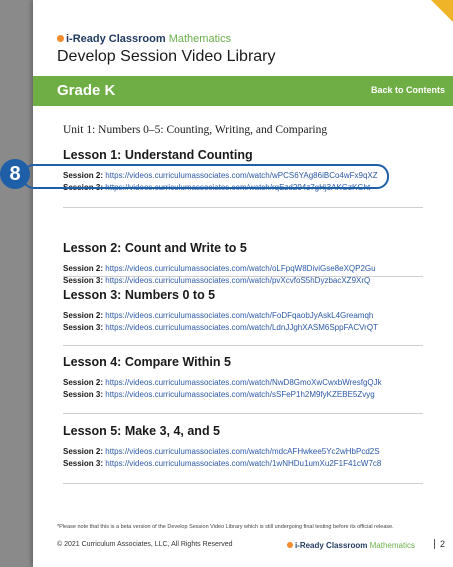 This screenshot has height=567, width=453. Describe the element at coordinates (392, 545) in the screenshot. I see `footer-brand-suffix: Mathematics` at that location.